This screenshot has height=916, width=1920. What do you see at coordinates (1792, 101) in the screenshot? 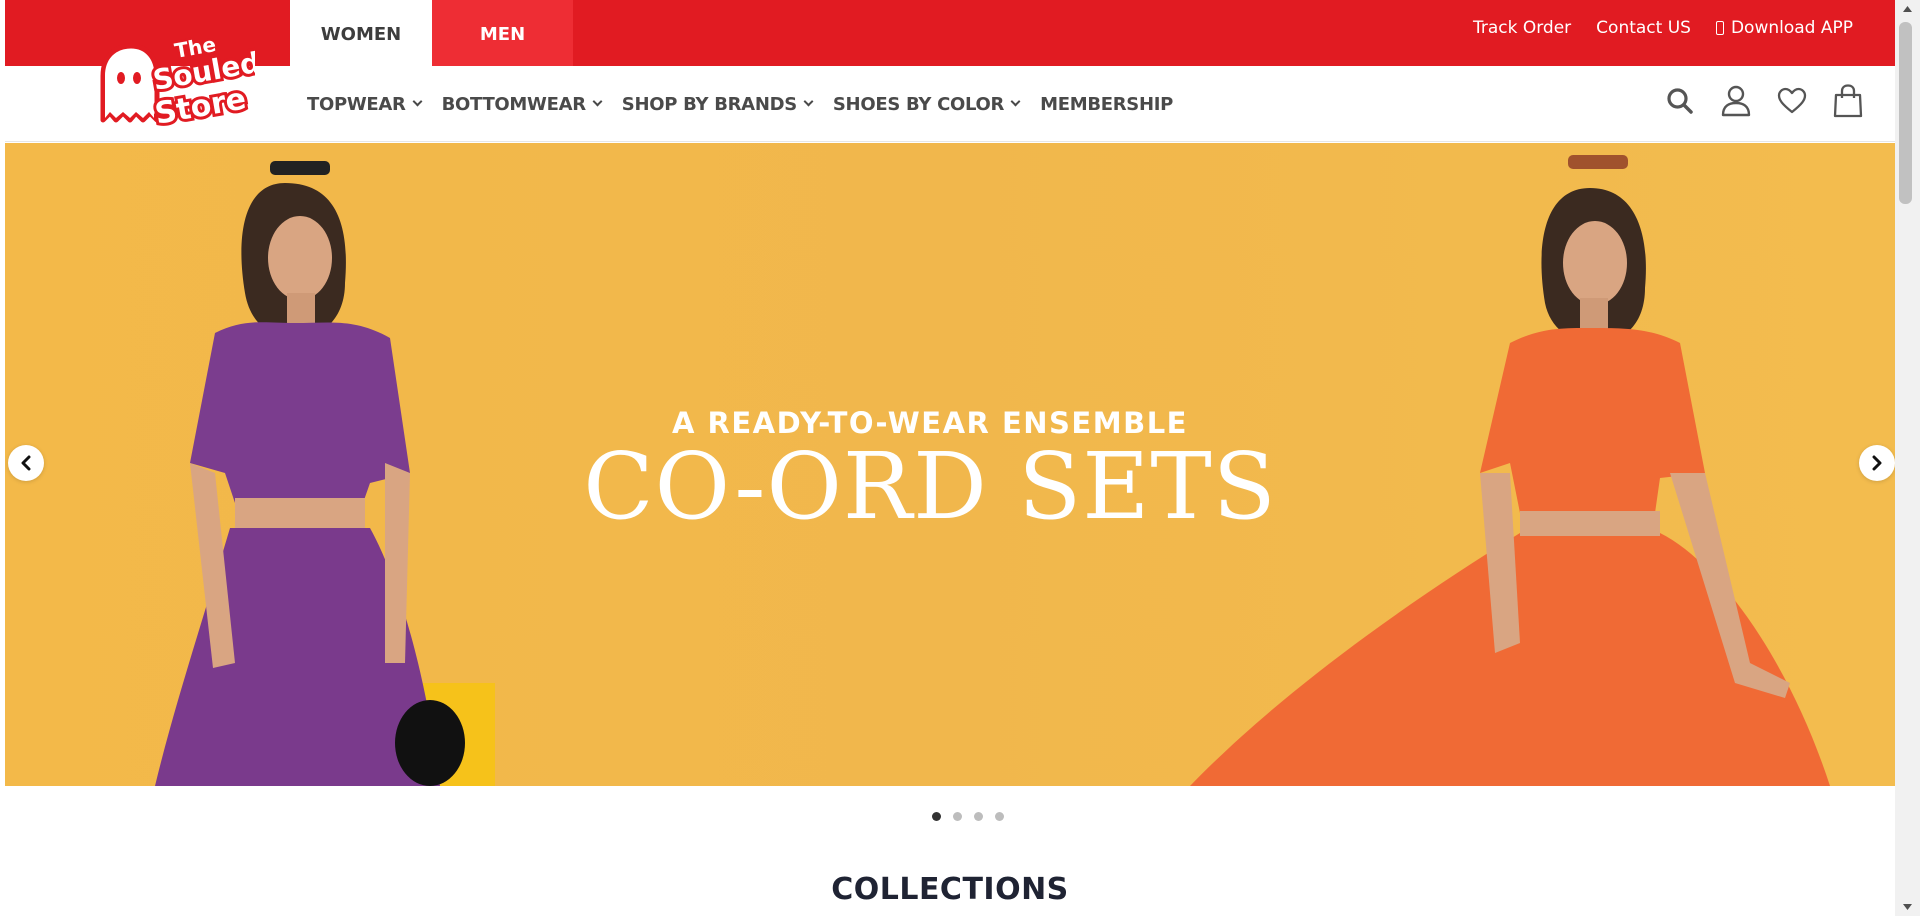
I see `heart-icon` at bounding box center [1792, 101].